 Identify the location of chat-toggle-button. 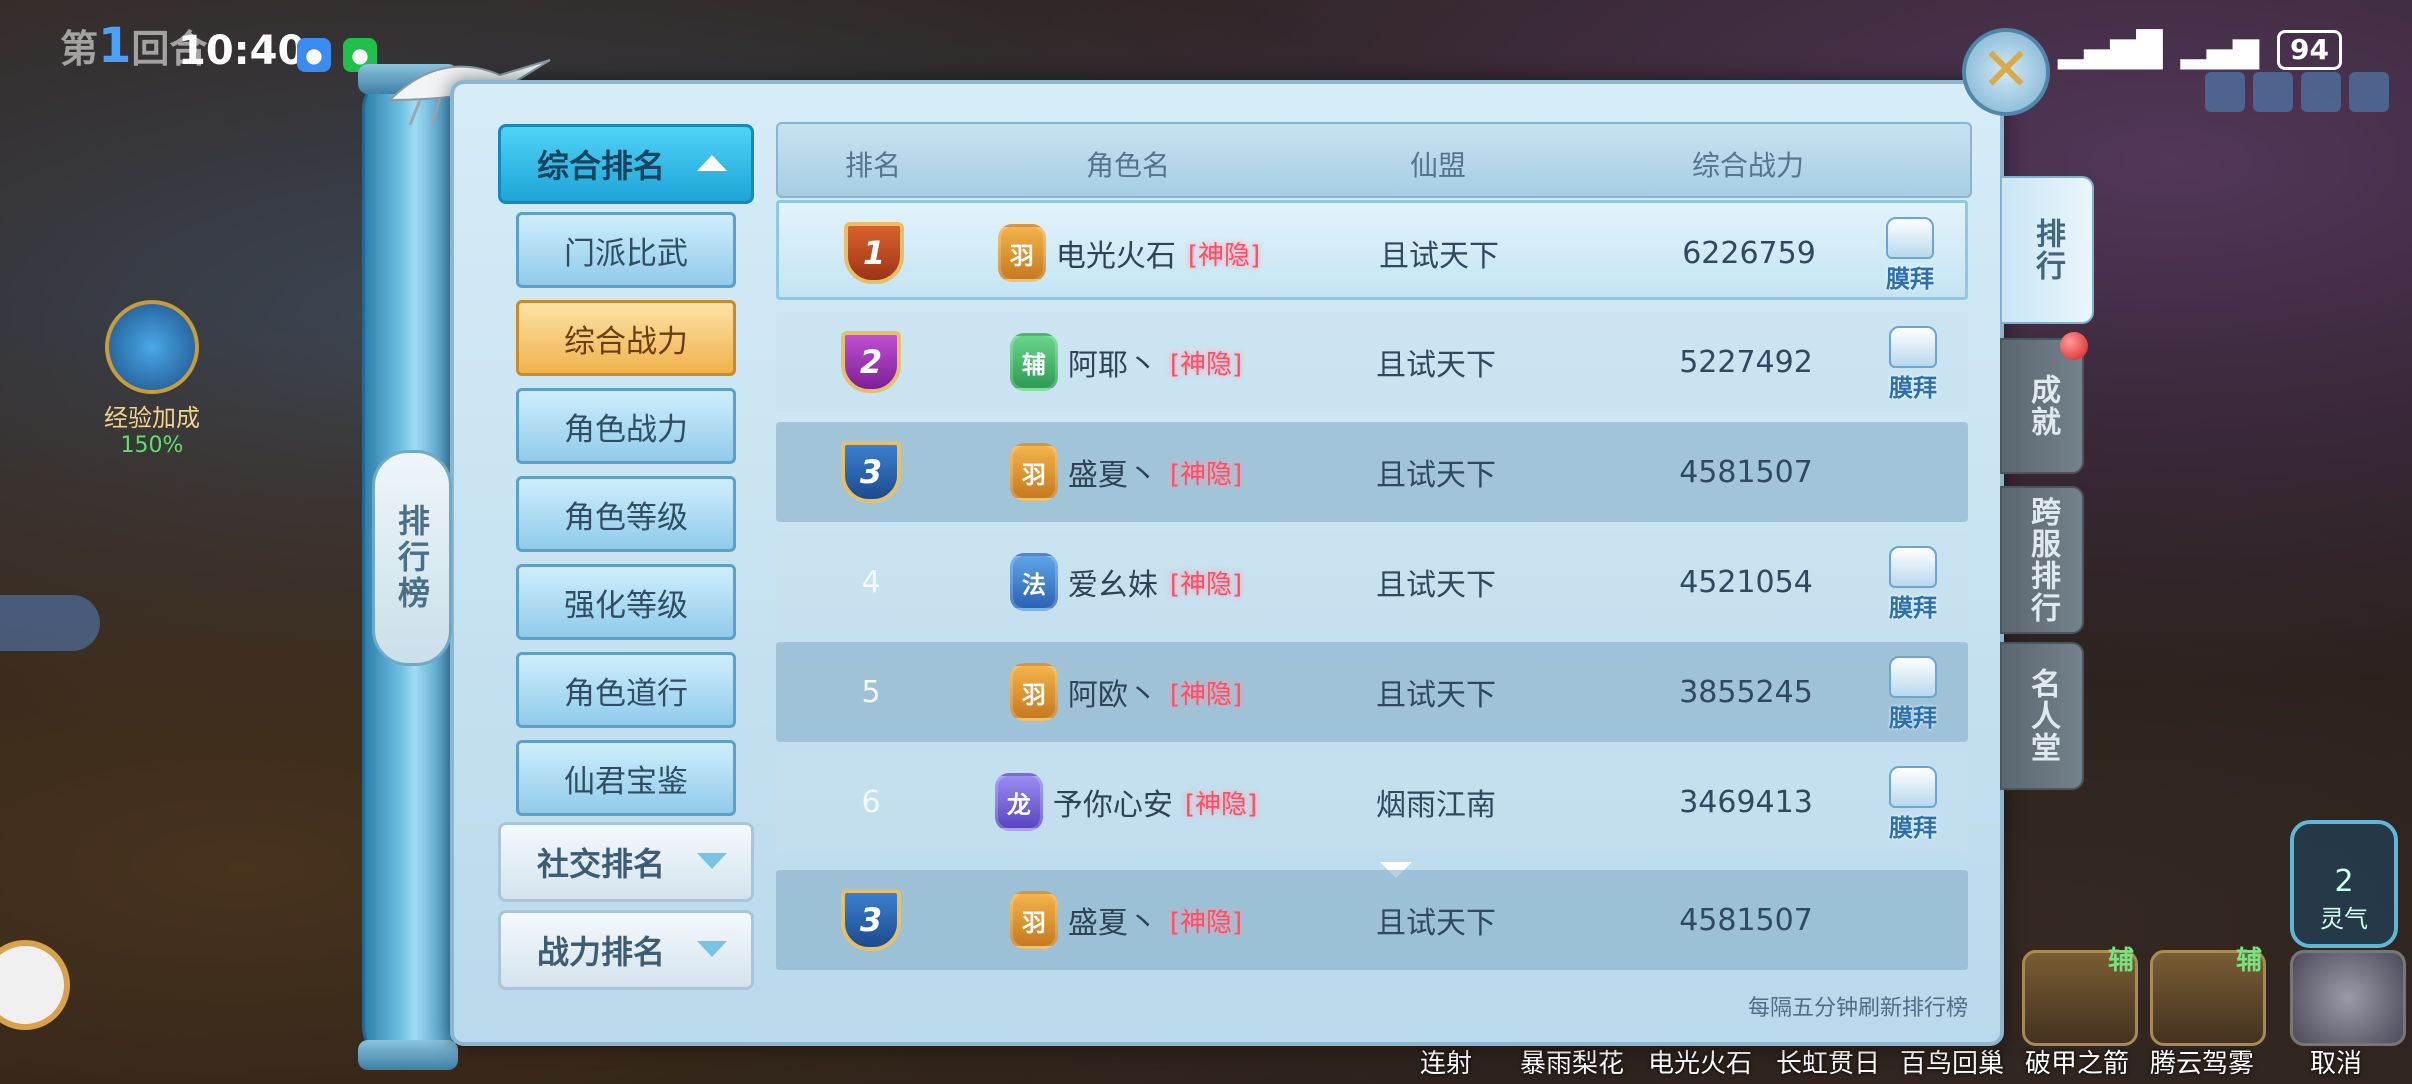
(50, 623).